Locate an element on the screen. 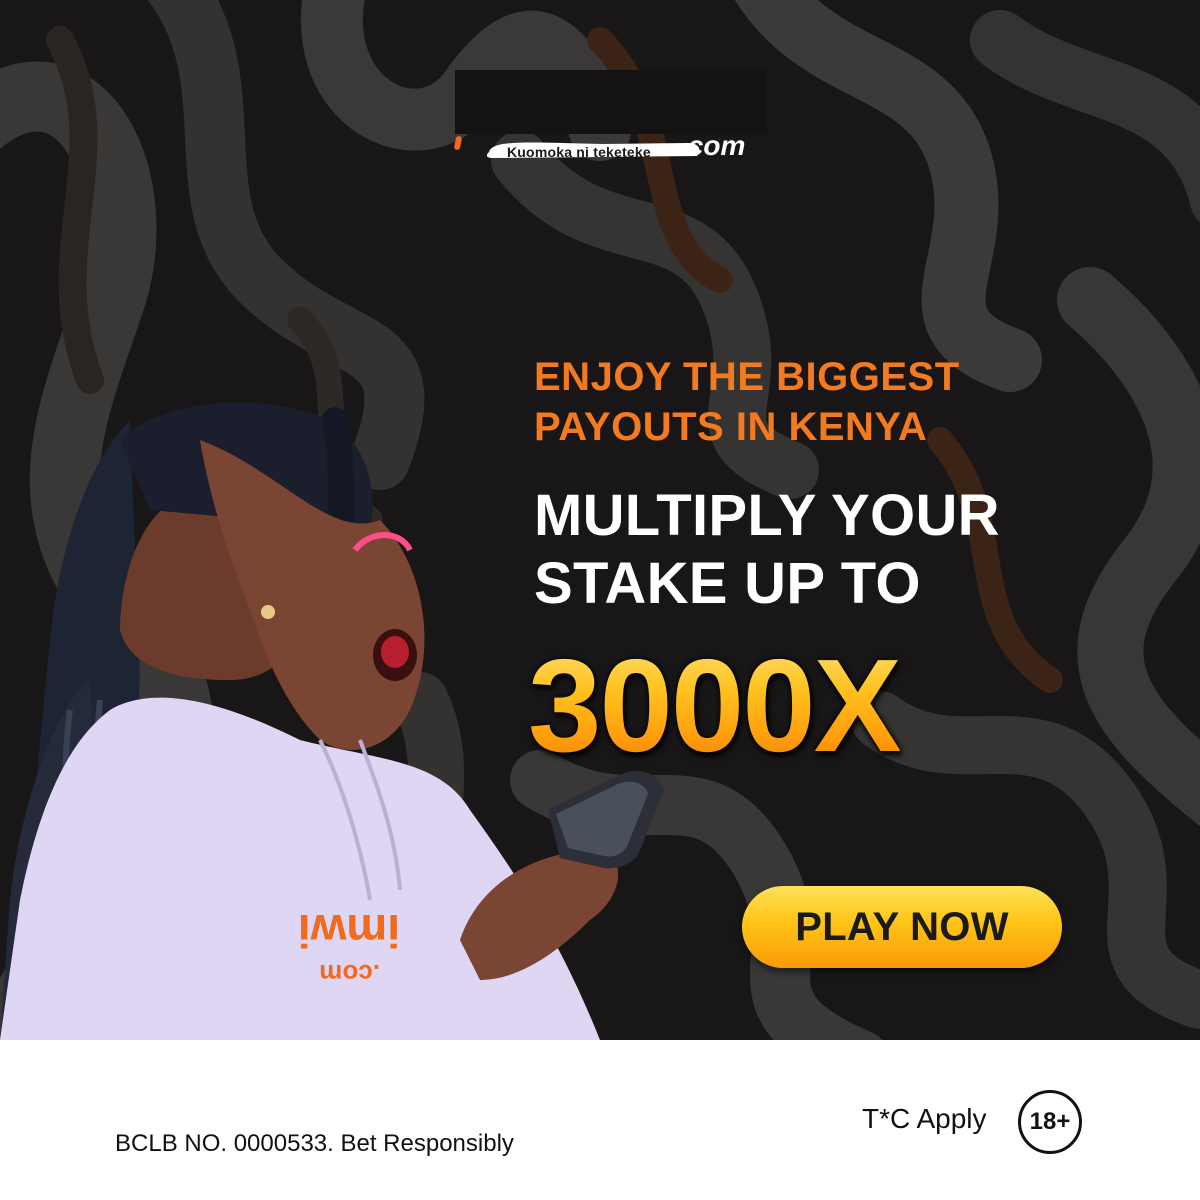 The width and height of the screenshot is (1200, 1200). hoodie-print-domain: .com is located at coordinates (349, 974).